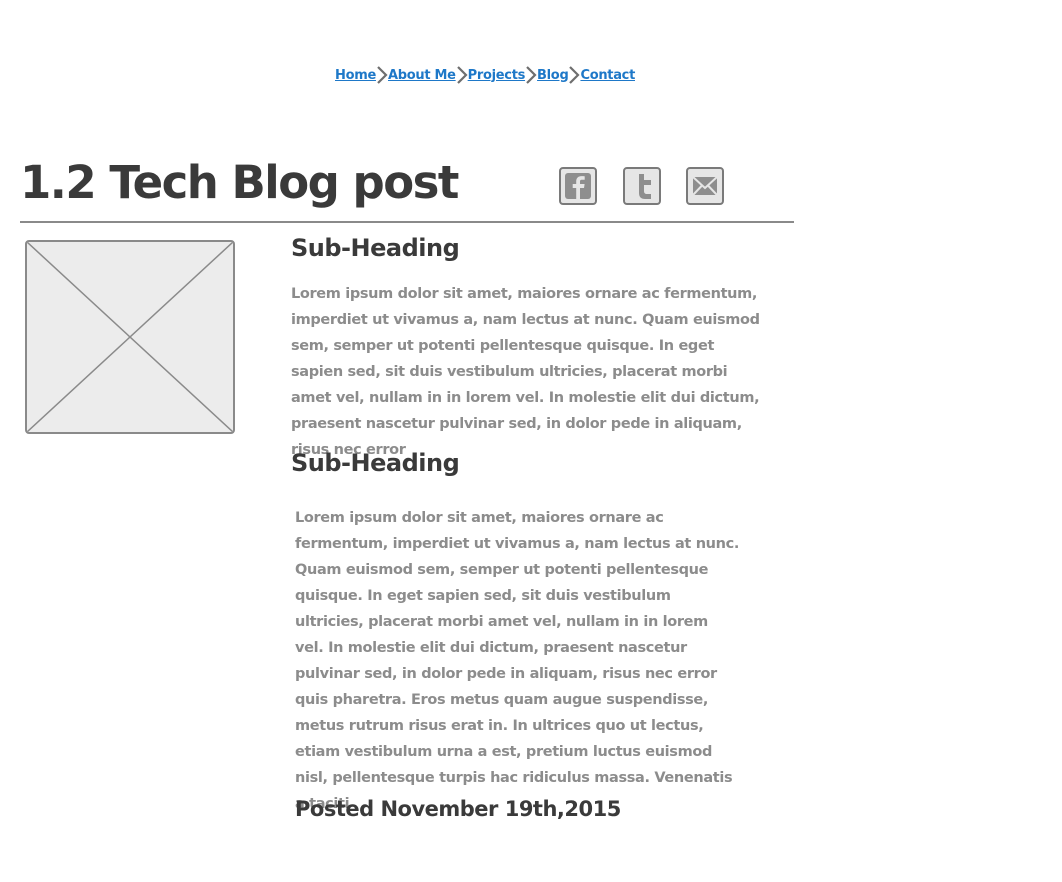 The width and height of the screenshot is (1062, 882). What do you see at coordinates (130, 337) in the screenshot?
I see `image-placeholder` at bounding box center [130, 337].